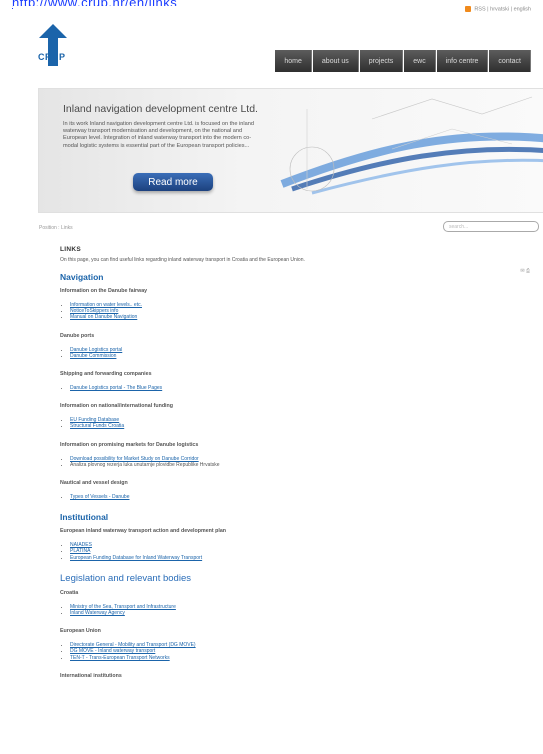 The width and height of the screenshot is (543, 754). I want to click on language-links: | hrvatski | english, so click(509, 9).